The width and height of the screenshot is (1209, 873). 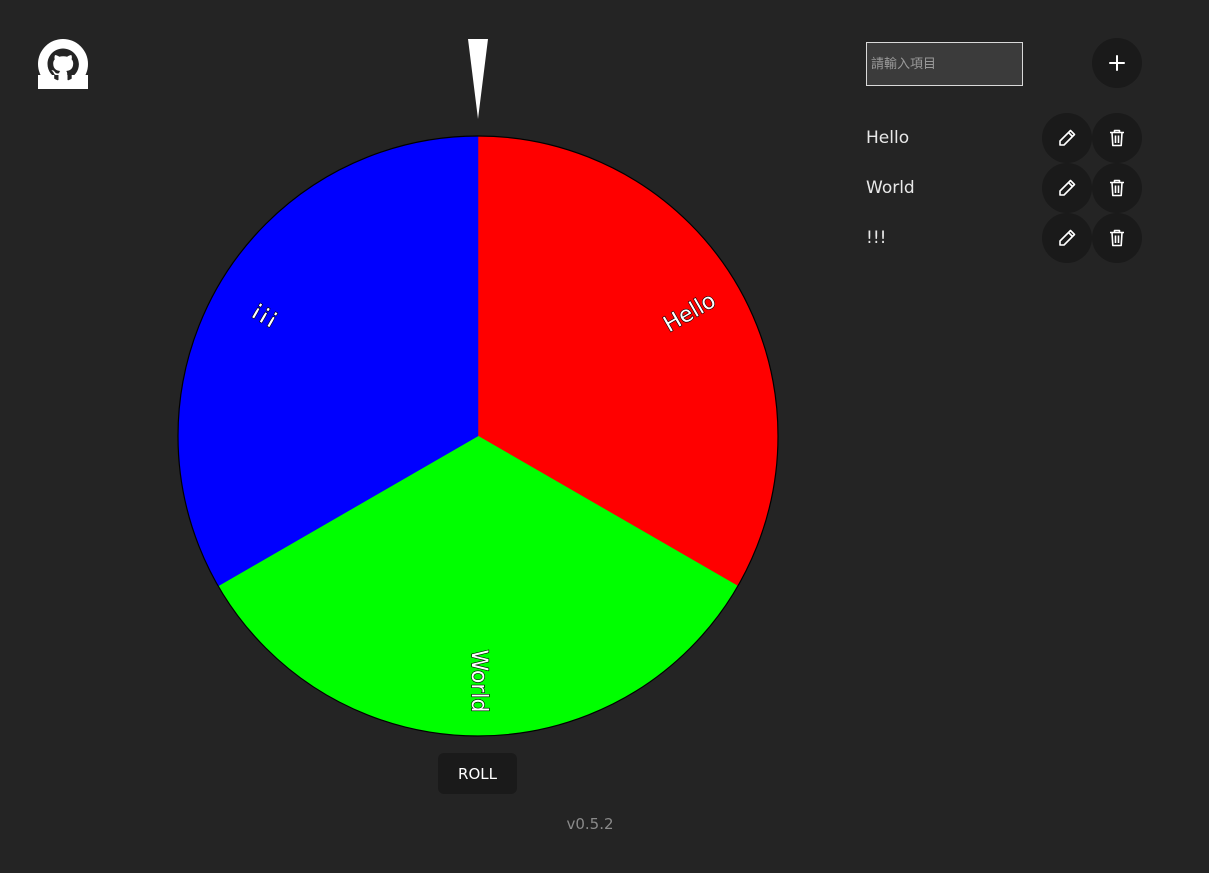 I want to click on roll-button: ROLL, so click(x=477, y=773).